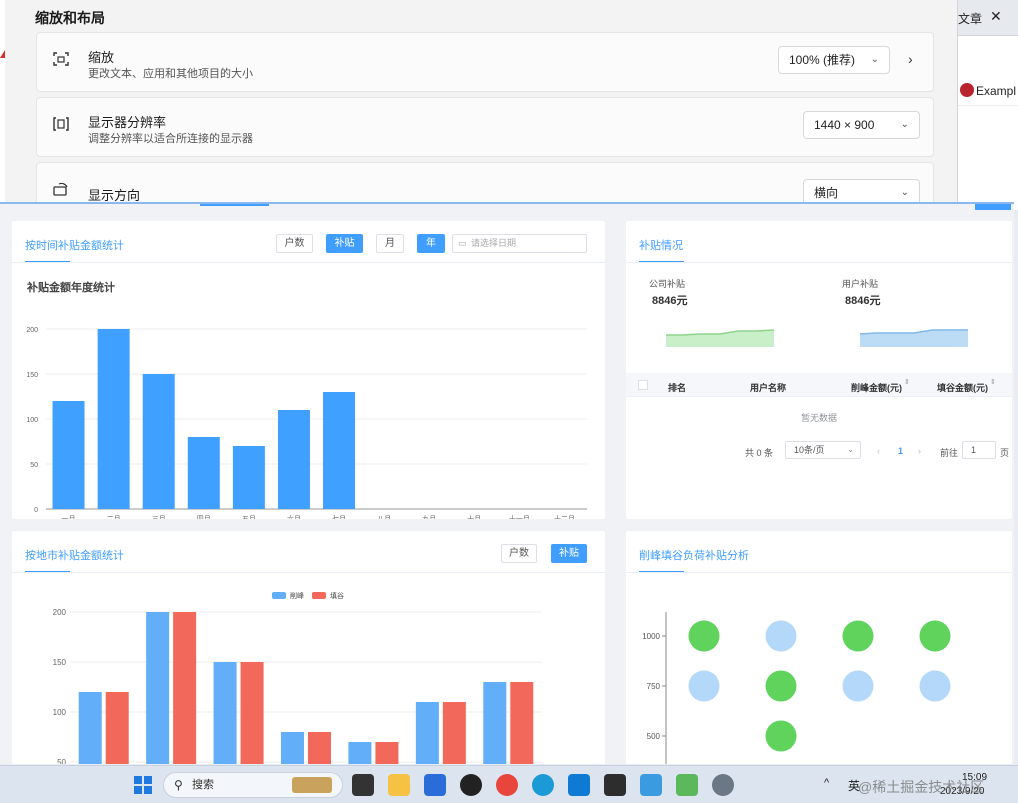  I want to click on orientation-value: 横向, so click(826, 193).